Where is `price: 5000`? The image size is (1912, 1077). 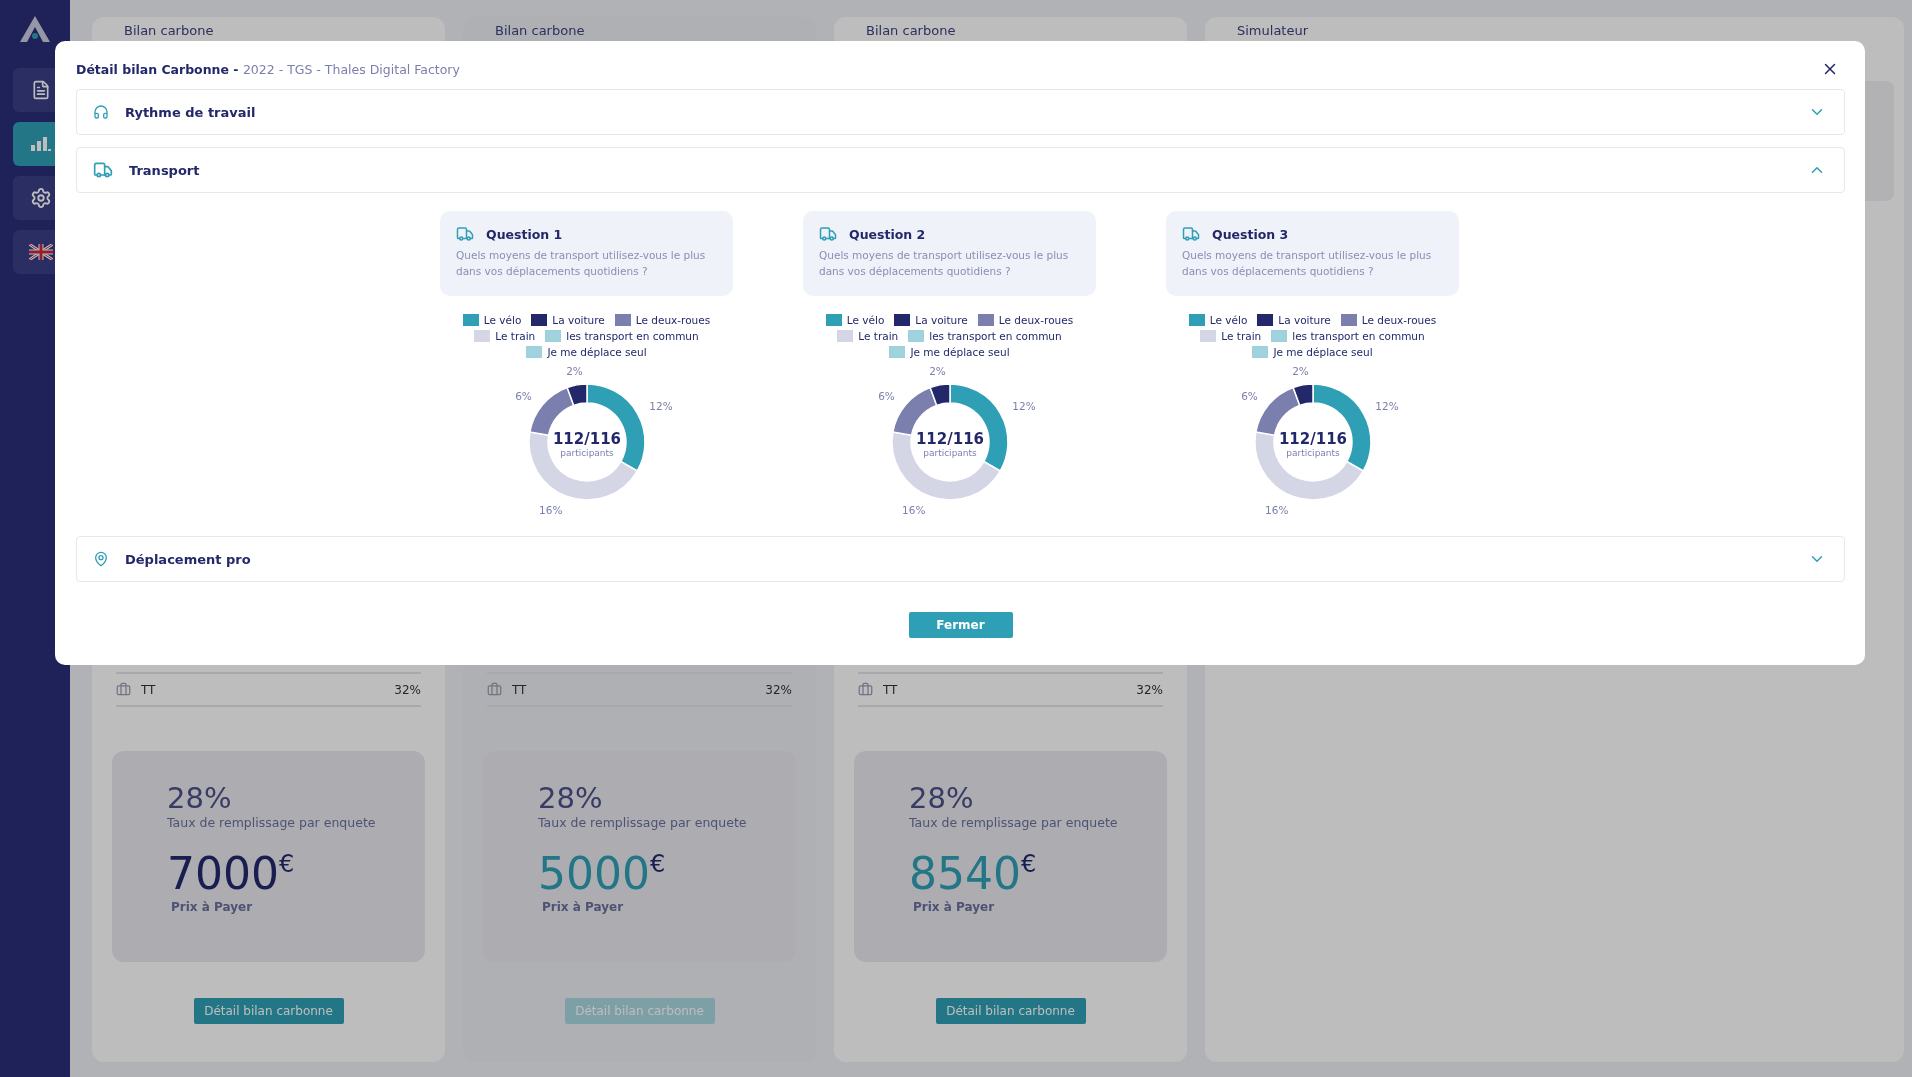 price: 5000 is located at coordinates (594, 874).